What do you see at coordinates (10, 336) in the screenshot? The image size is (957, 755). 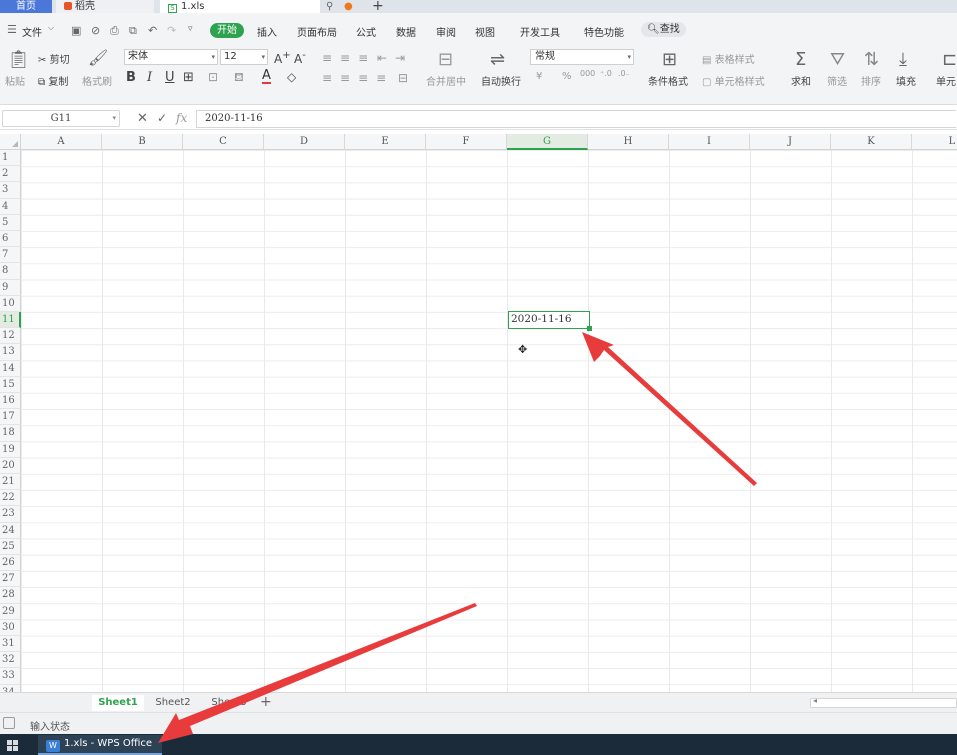 I see `row-header-12: 12` at bounding box center [10, 336].